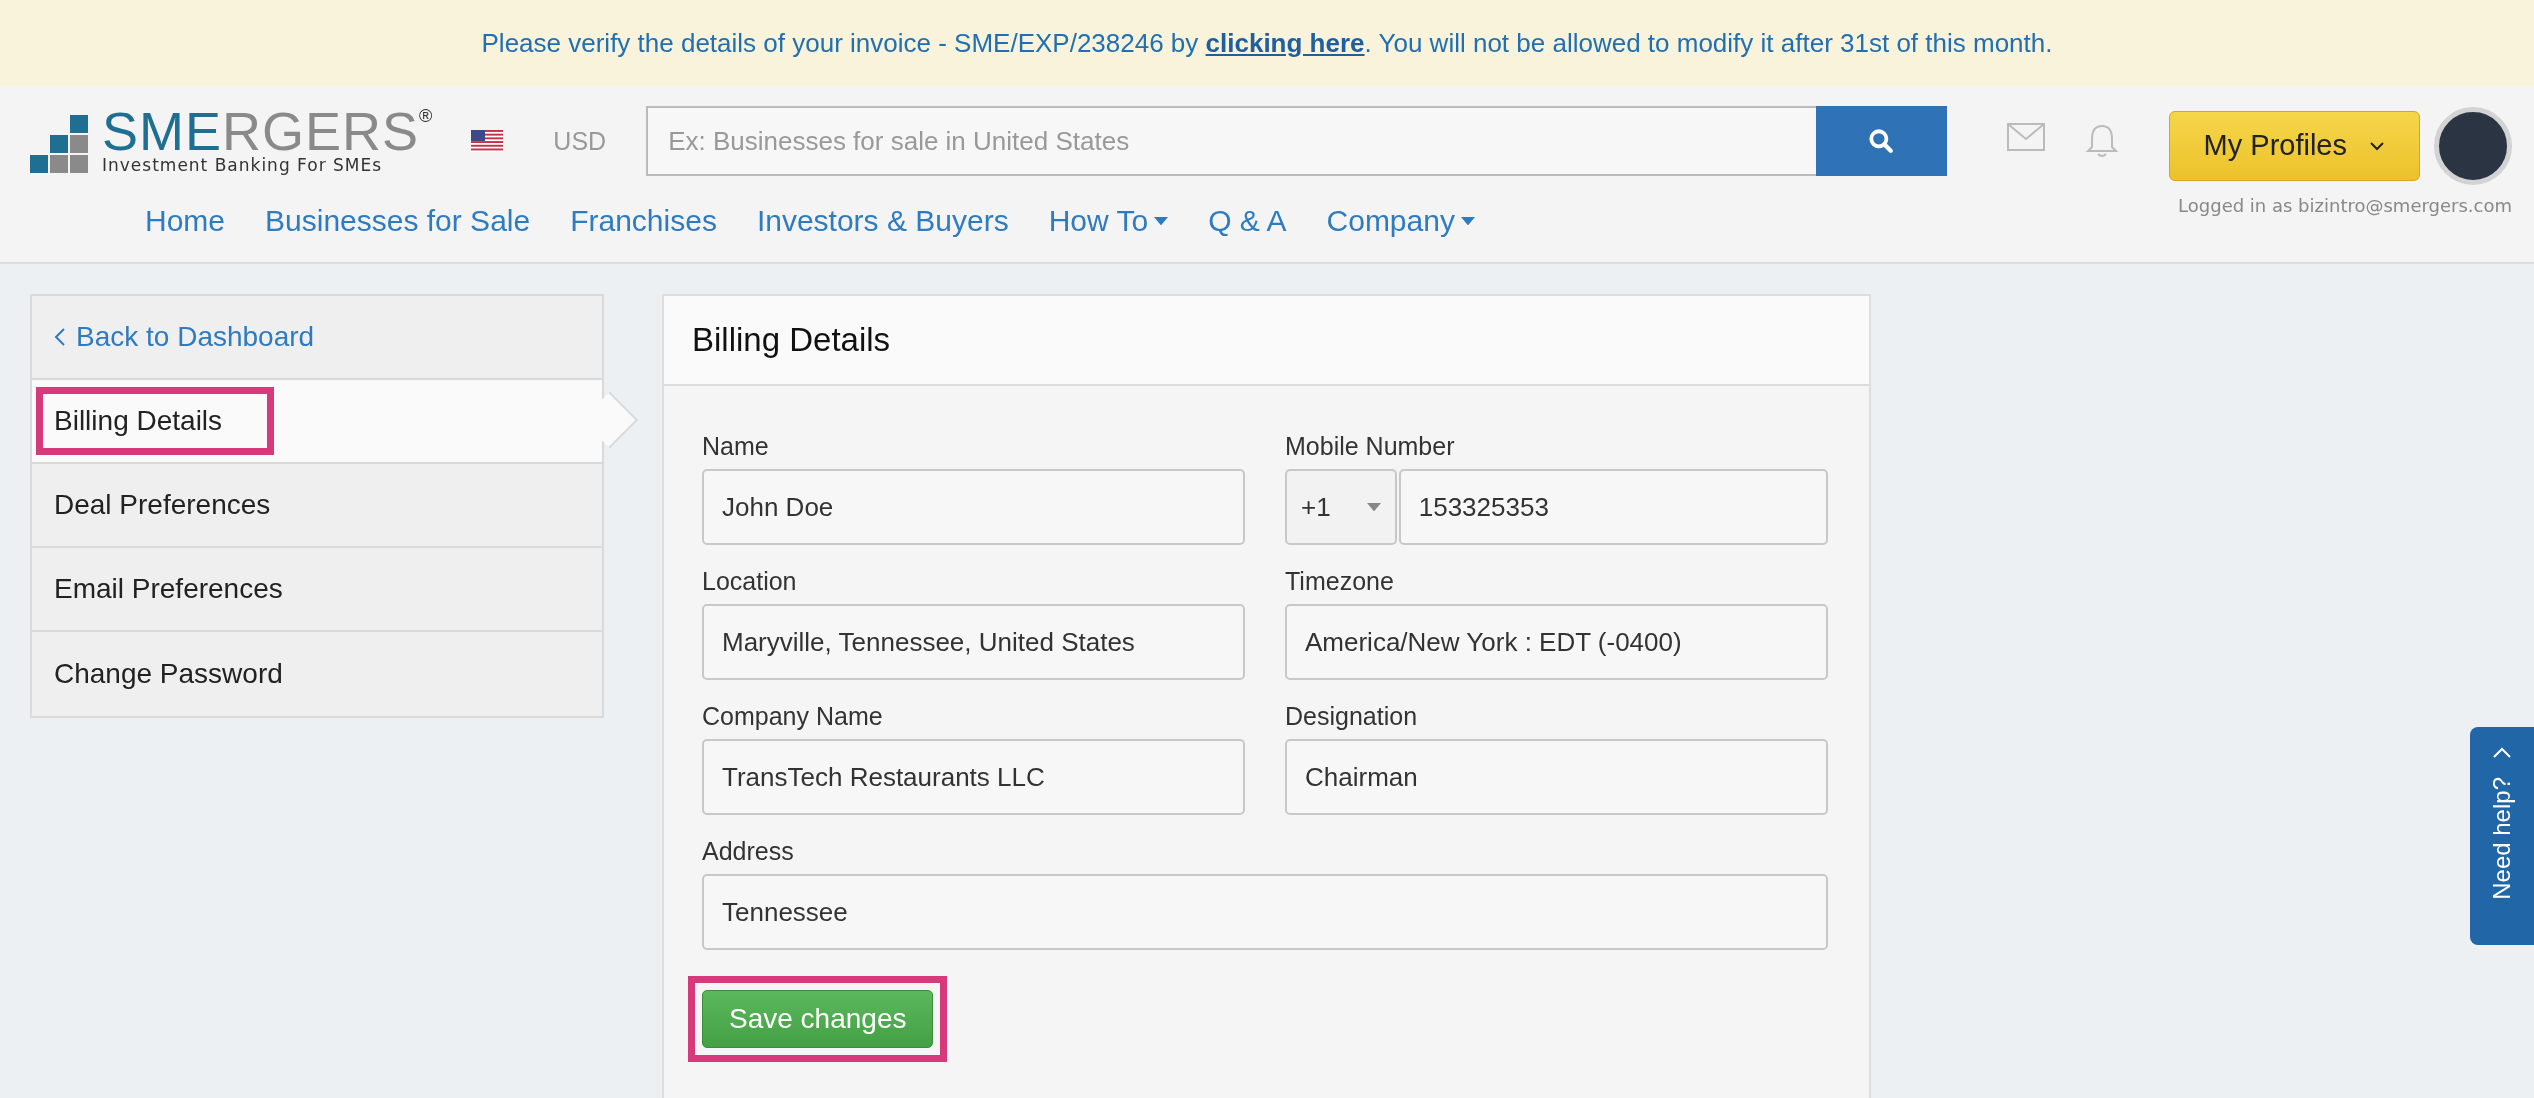 The width and height of the screenshot is (2534, 1098). Describe the element at coordinates (1247, 221) in the screenshot. I see `nav-link: Q & A` at that location.